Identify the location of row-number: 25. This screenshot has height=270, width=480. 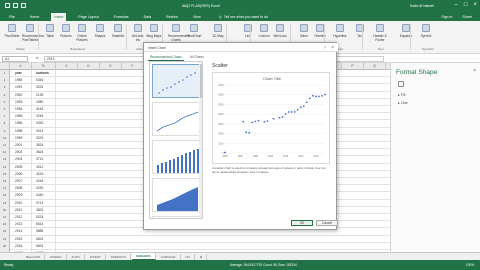
(5, 246).